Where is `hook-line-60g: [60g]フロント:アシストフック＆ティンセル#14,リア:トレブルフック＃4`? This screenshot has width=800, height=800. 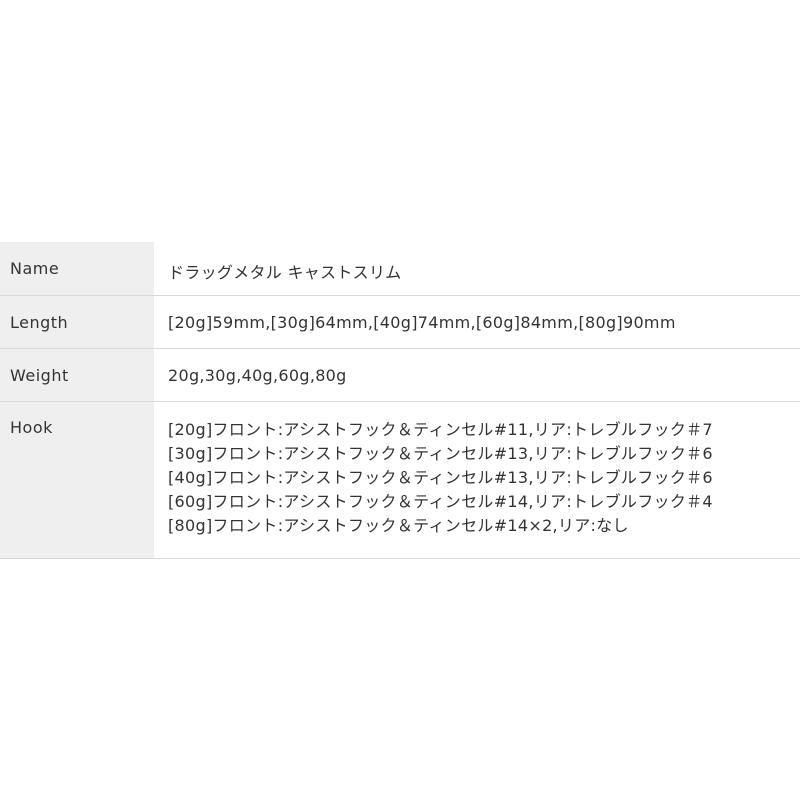
hook-line-60g: [60g]フロント:アシストフック＆ティンセル#14,リア:トレブルフック＃4 is located at coordinates (440, 501).